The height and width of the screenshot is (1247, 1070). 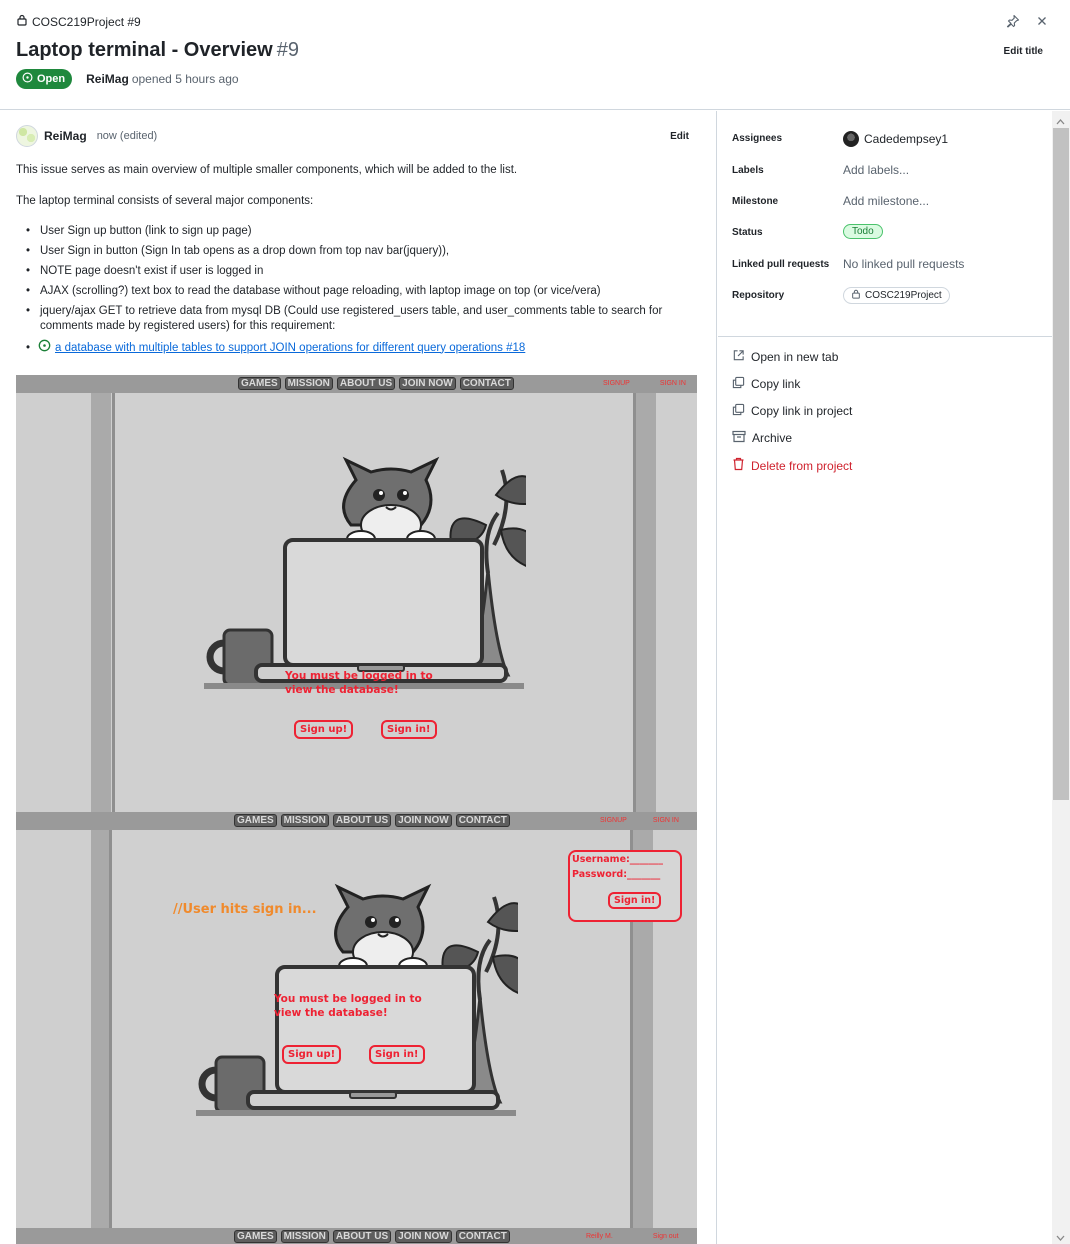 I want to click on assignee-name: Cadedempsey1, so click(x=906, y=139).